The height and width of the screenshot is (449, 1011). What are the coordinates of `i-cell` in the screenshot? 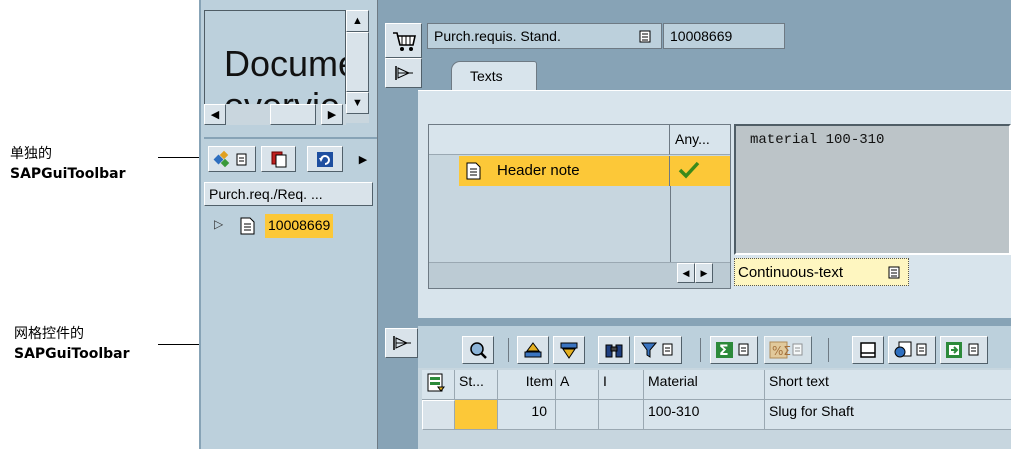 It's located at (621, 415).